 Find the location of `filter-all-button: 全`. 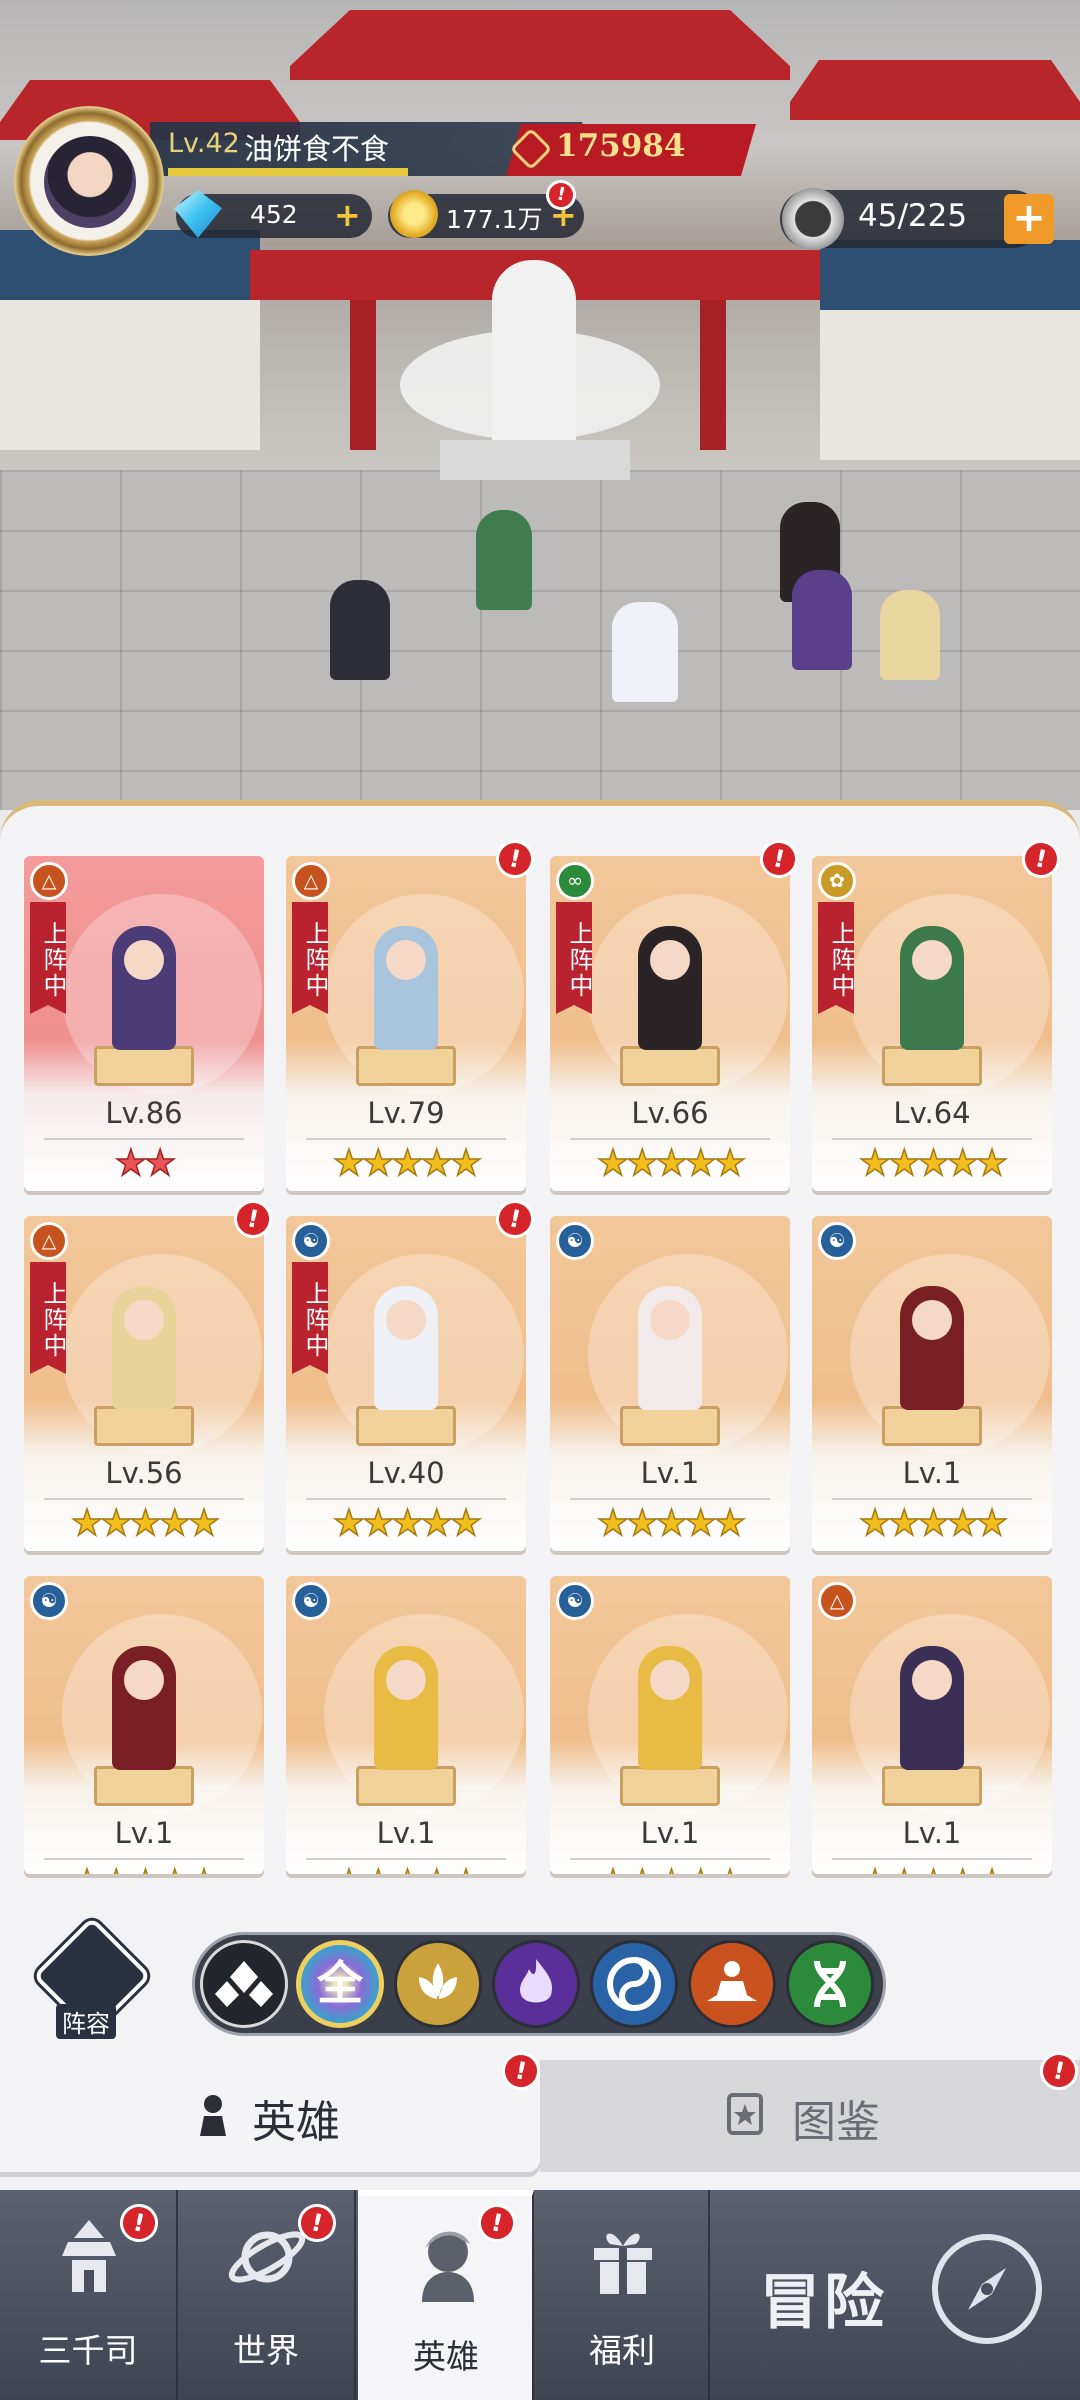

filter-all-button: 全 is located at coordinates (340, 1984).